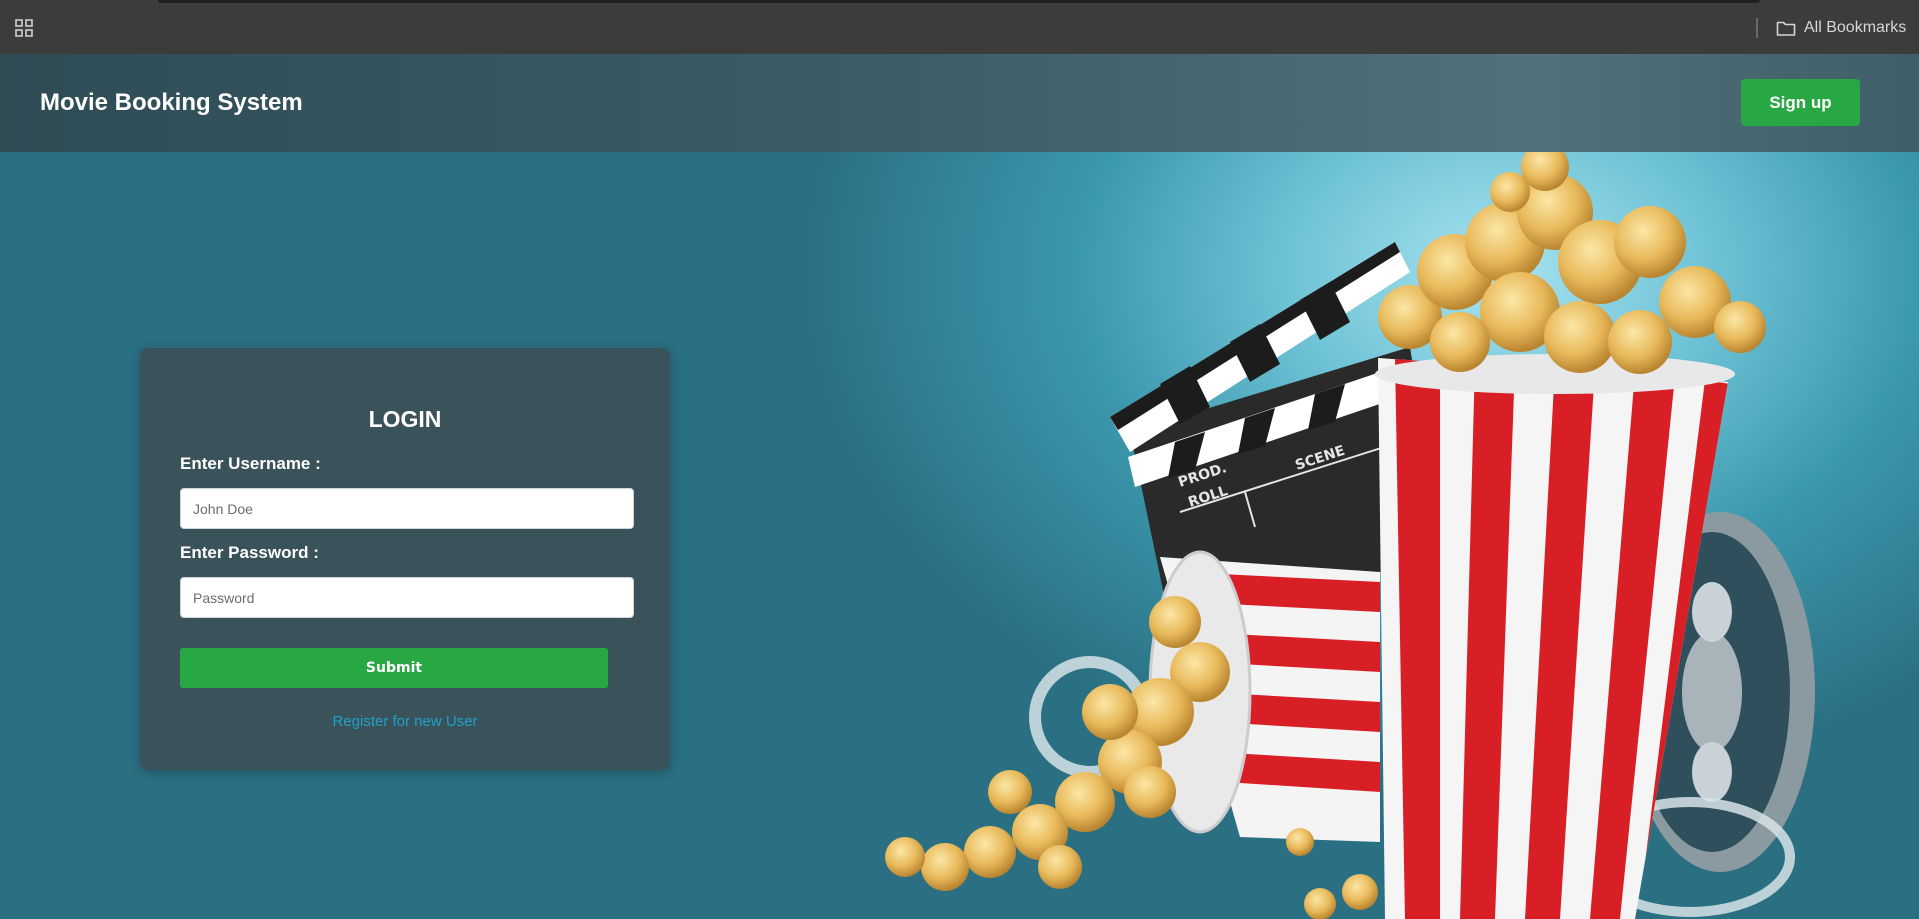  I want to click on username-input, so click(407, 508).